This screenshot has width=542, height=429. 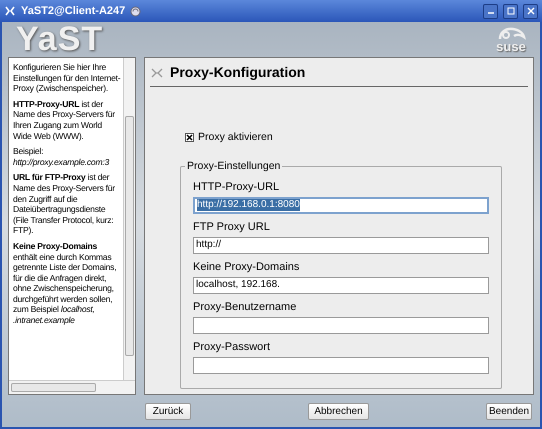 What do you see at coordinates (61, 157) in the screenshot?
I see `help-paragraph: Beispiel: http://proxy.example.com:3` at bounding box center [61, 157].